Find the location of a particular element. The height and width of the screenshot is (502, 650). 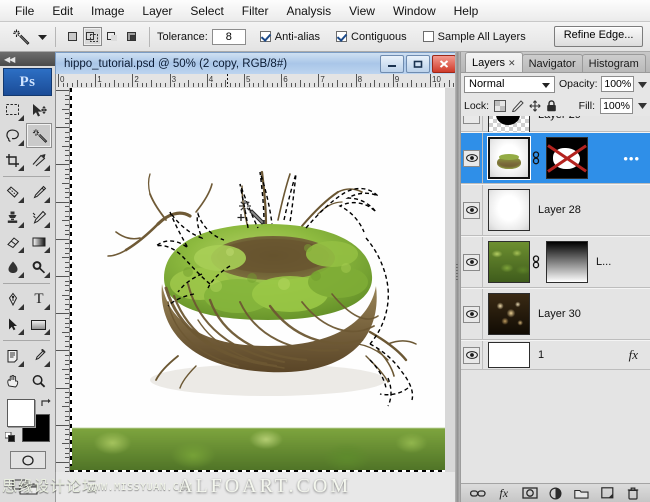

chevron-down-icon is located at coordinates (545, 85).